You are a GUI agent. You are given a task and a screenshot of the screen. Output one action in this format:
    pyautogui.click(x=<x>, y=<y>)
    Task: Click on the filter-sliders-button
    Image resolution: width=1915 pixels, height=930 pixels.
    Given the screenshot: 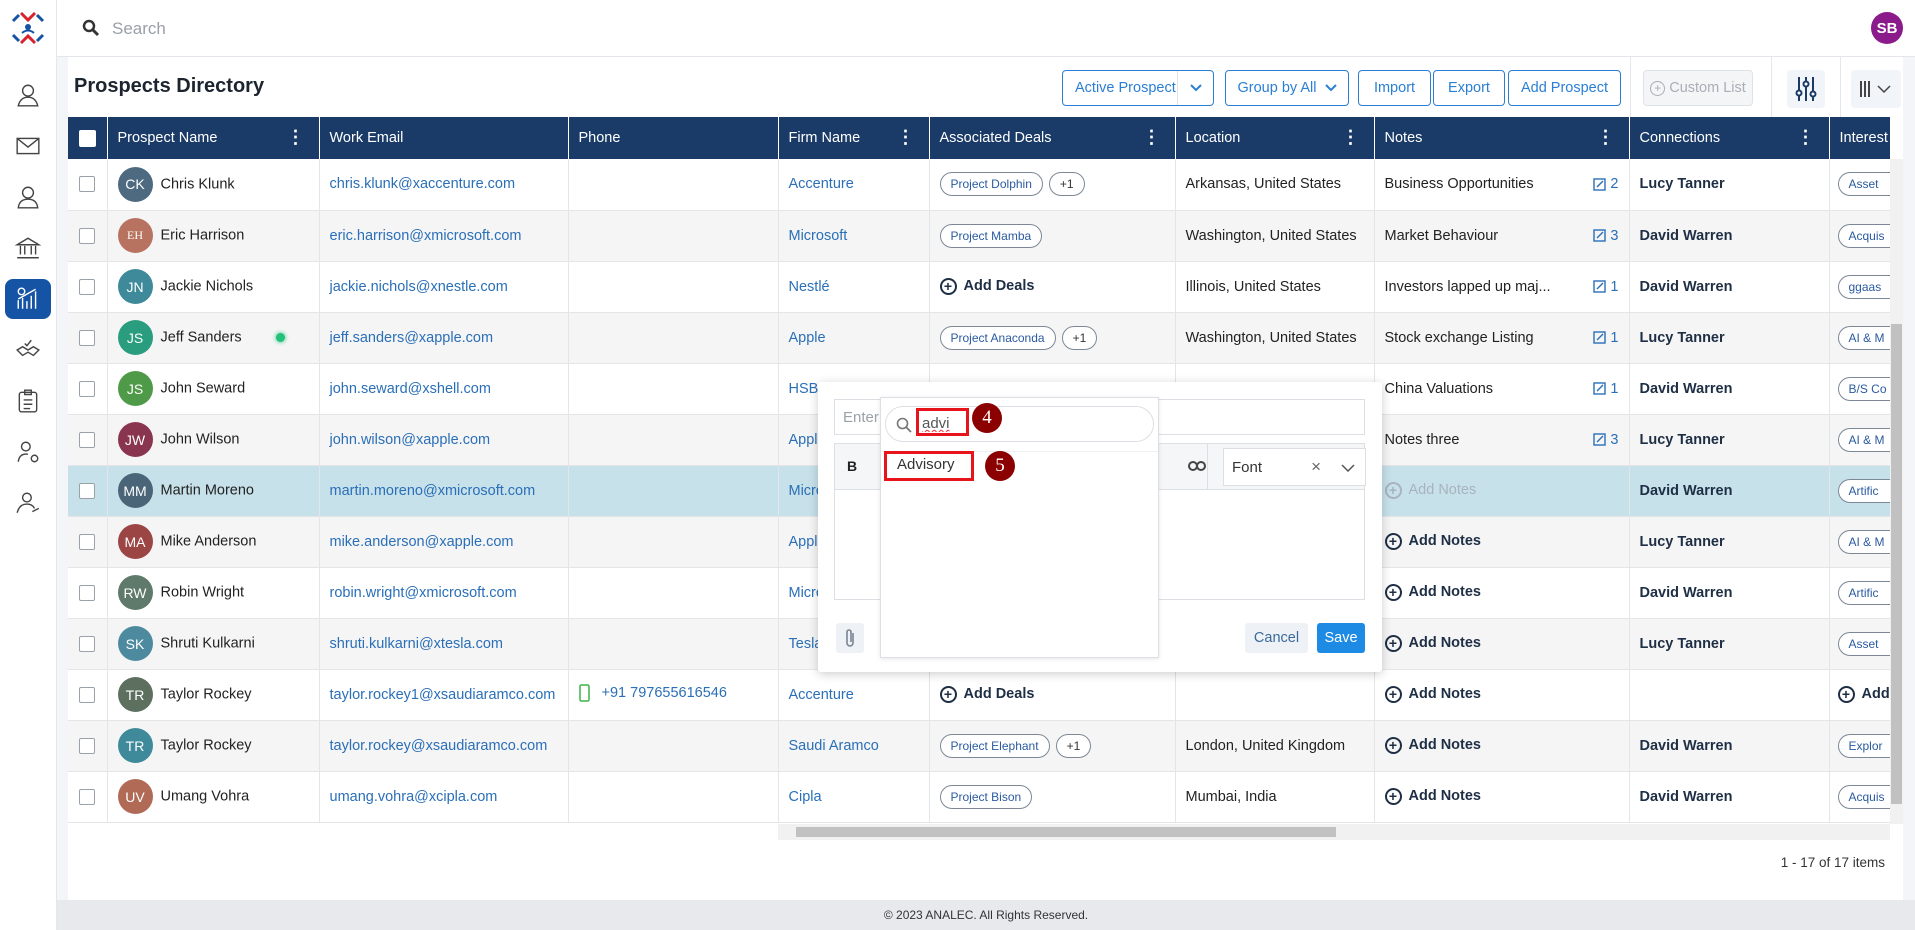 What is the action you would take?
    pyautogui.click(x=1806, y=89)
    